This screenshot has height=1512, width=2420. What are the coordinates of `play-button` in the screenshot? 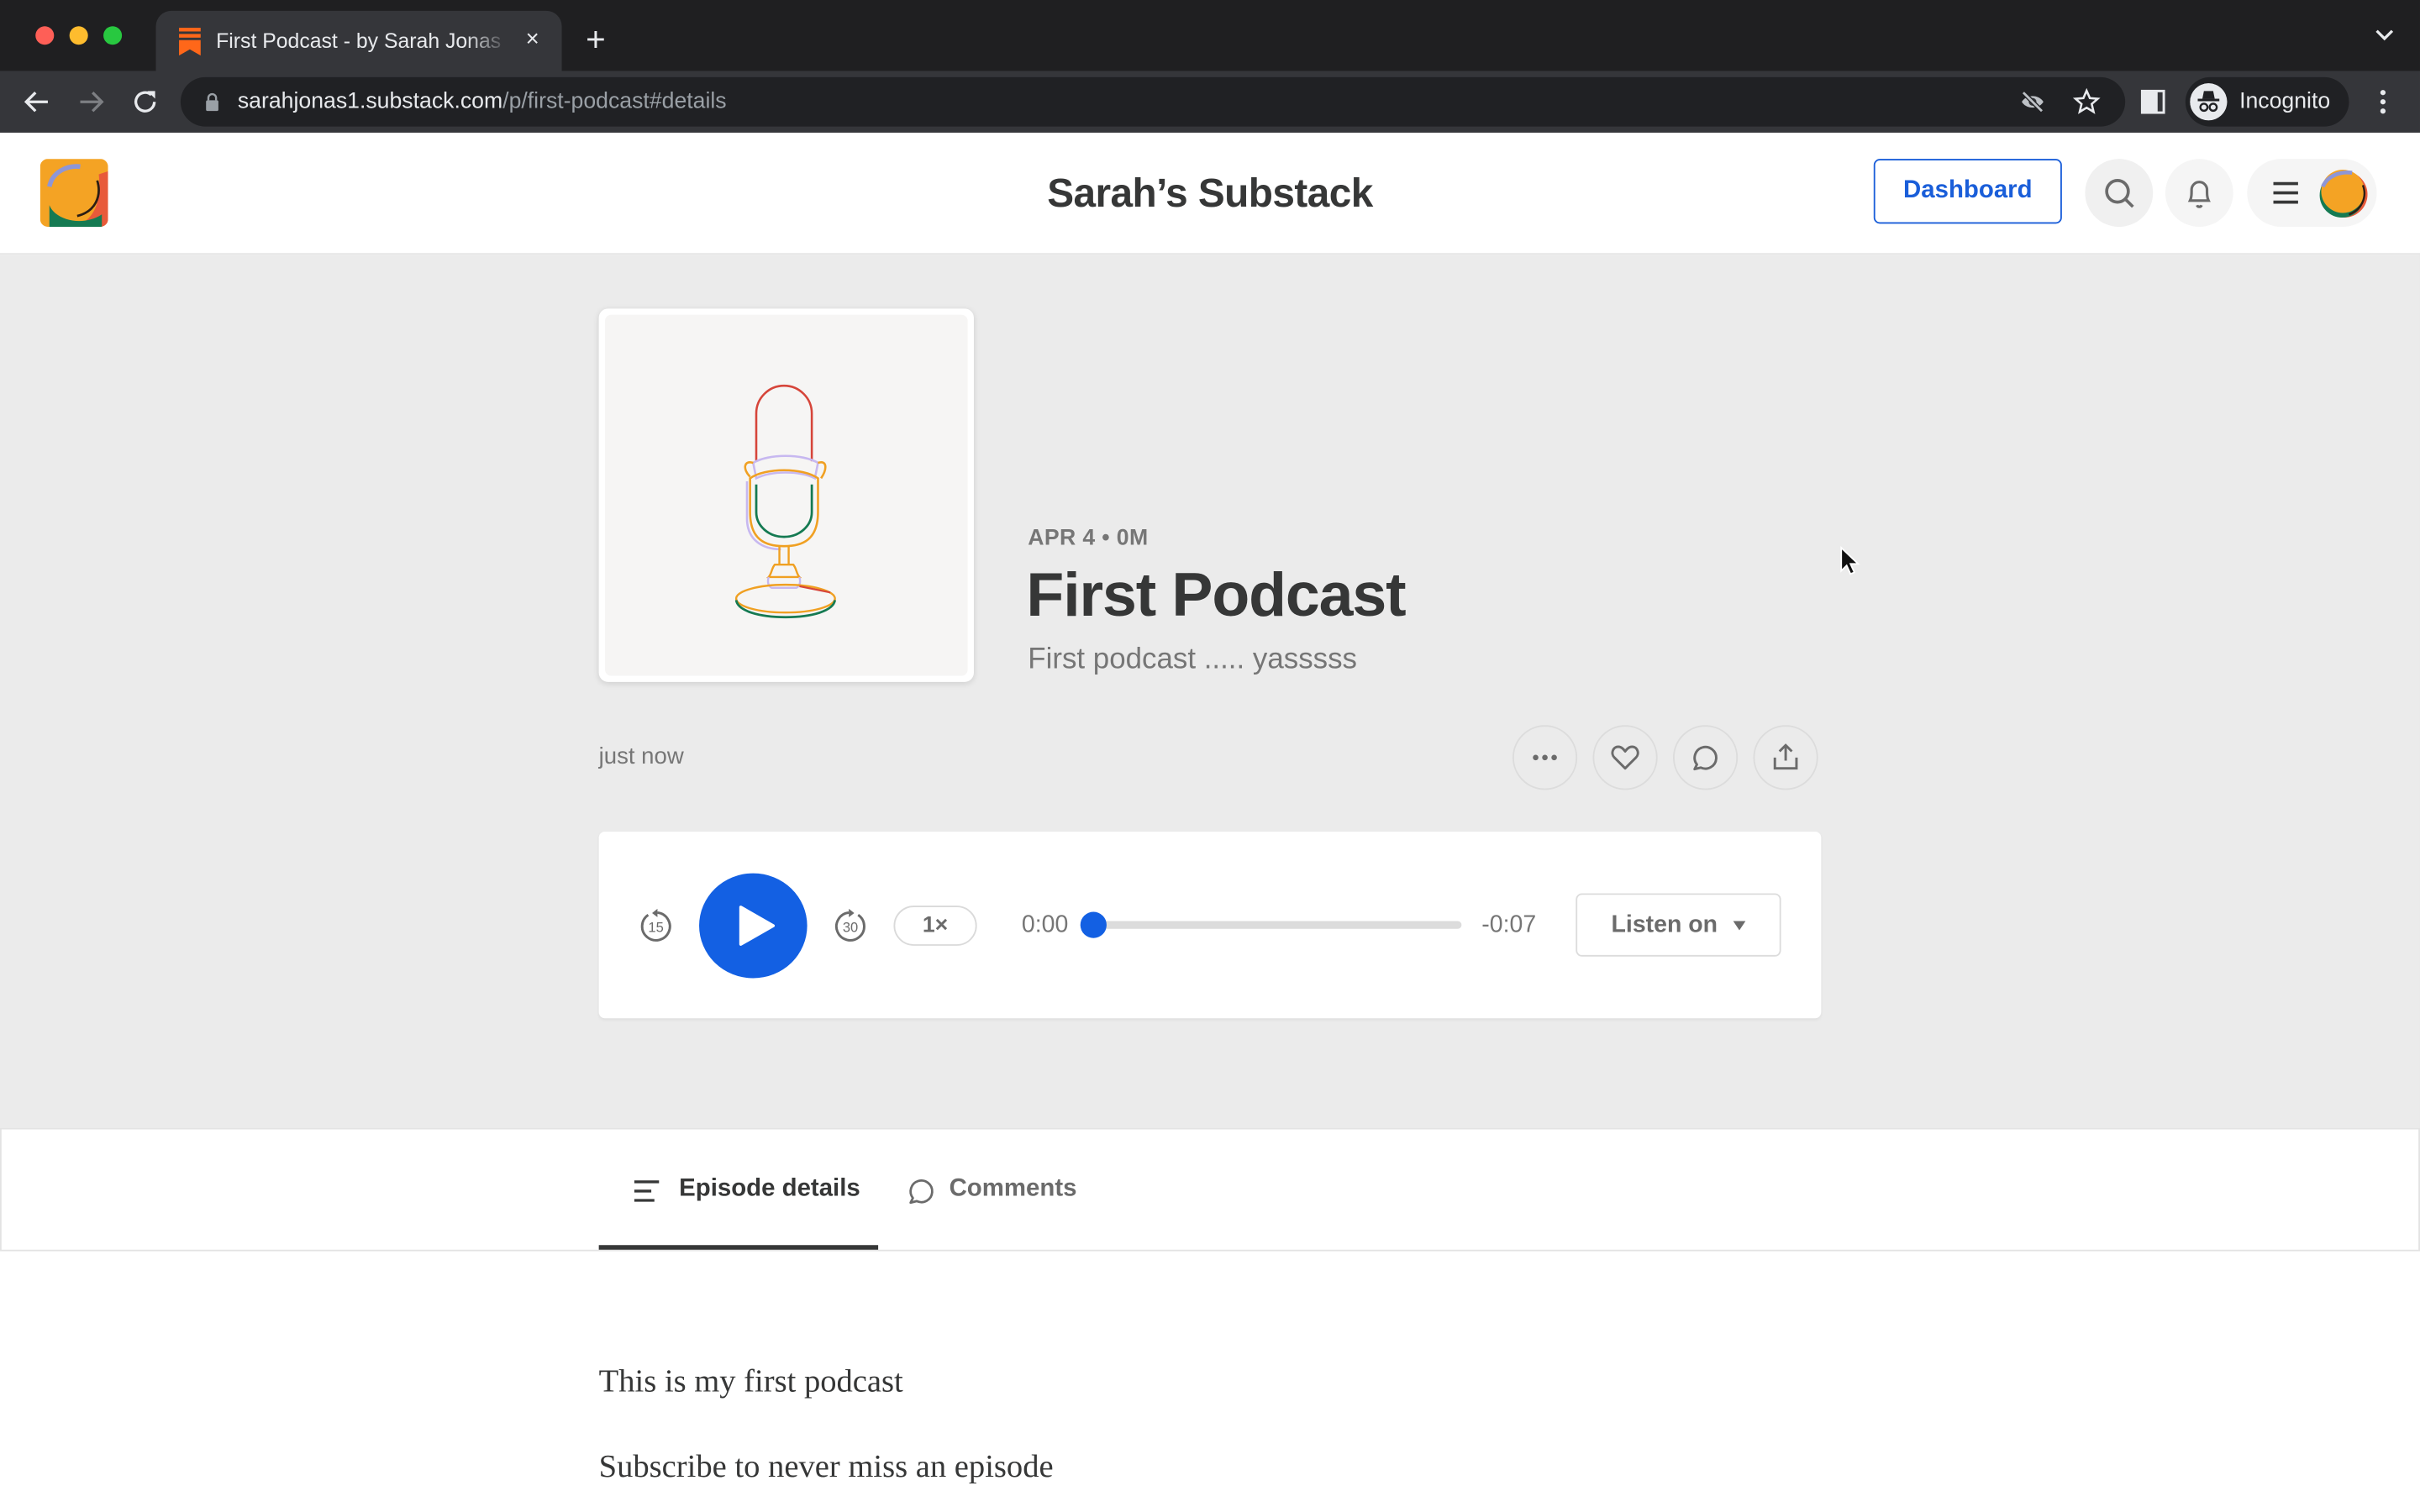 It's located at (753, 926).